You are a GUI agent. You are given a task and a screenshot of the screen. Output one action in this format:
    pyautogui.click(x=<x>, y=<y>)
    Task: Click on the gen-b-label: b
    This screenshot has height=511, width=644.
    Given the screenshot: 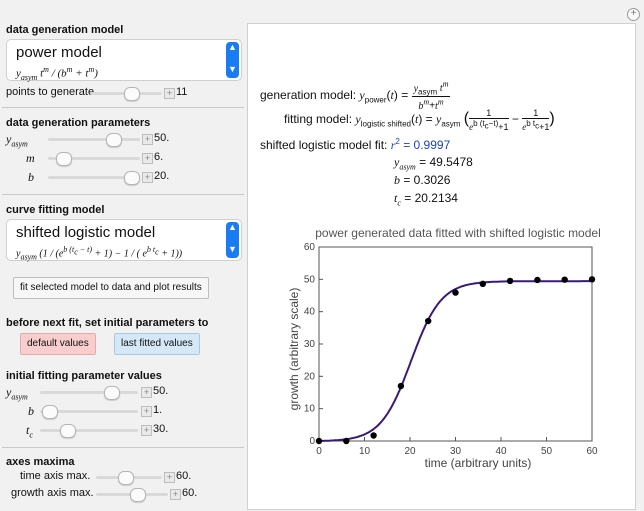 What is the action you would take?
    pyautogui.click(x=31, y=177)
    